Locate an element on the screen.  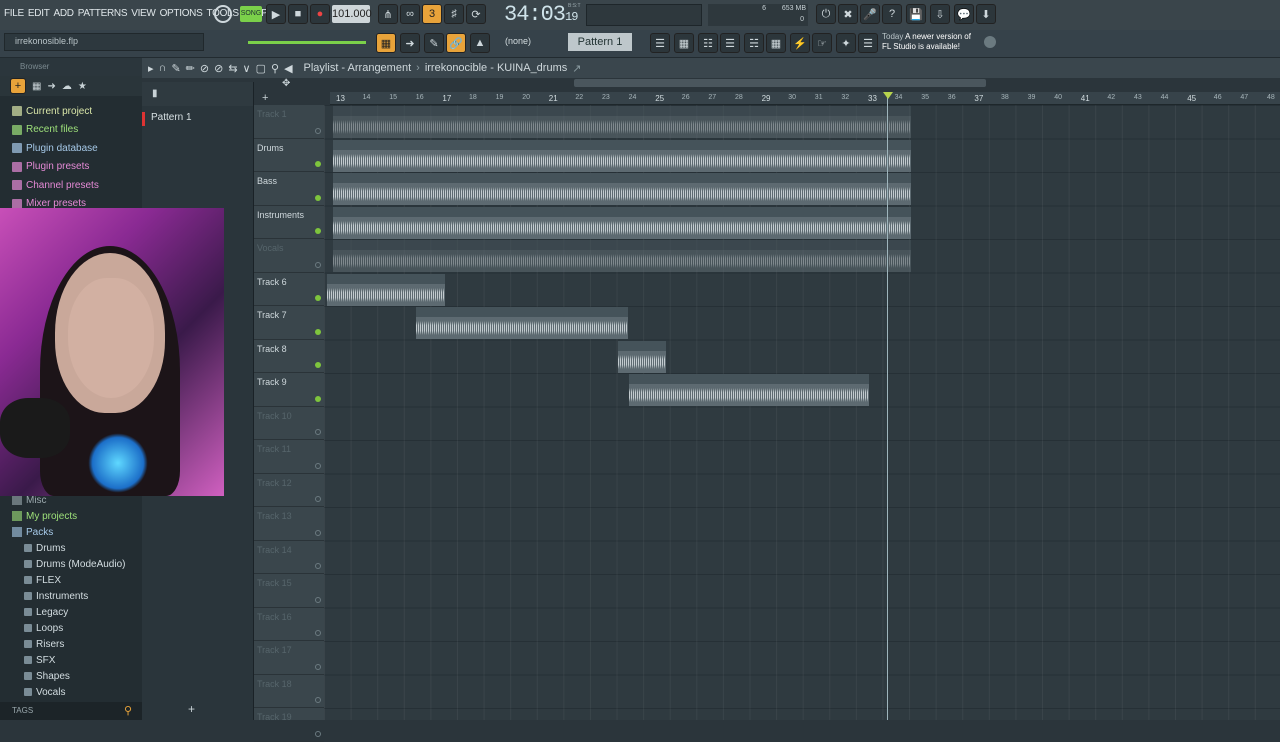
track-header: Instruments is located at coordinates (289, 222).